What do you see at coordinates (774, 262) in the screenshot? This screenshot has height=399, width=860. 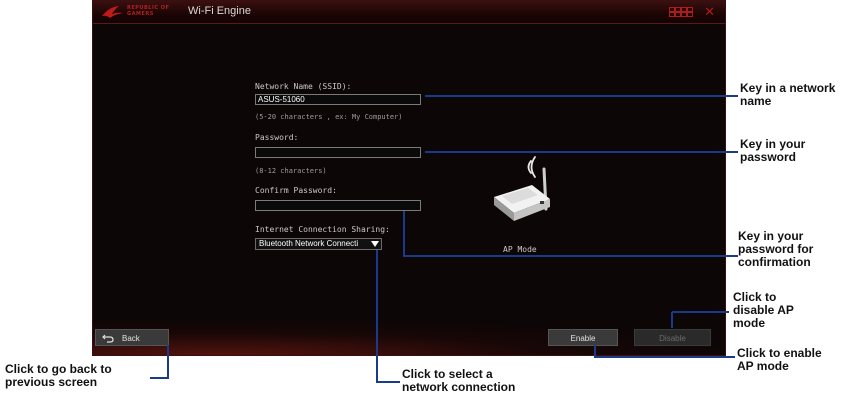 I see `callout-confirm-line-3: confirmation` at bounding box center [774, 262].